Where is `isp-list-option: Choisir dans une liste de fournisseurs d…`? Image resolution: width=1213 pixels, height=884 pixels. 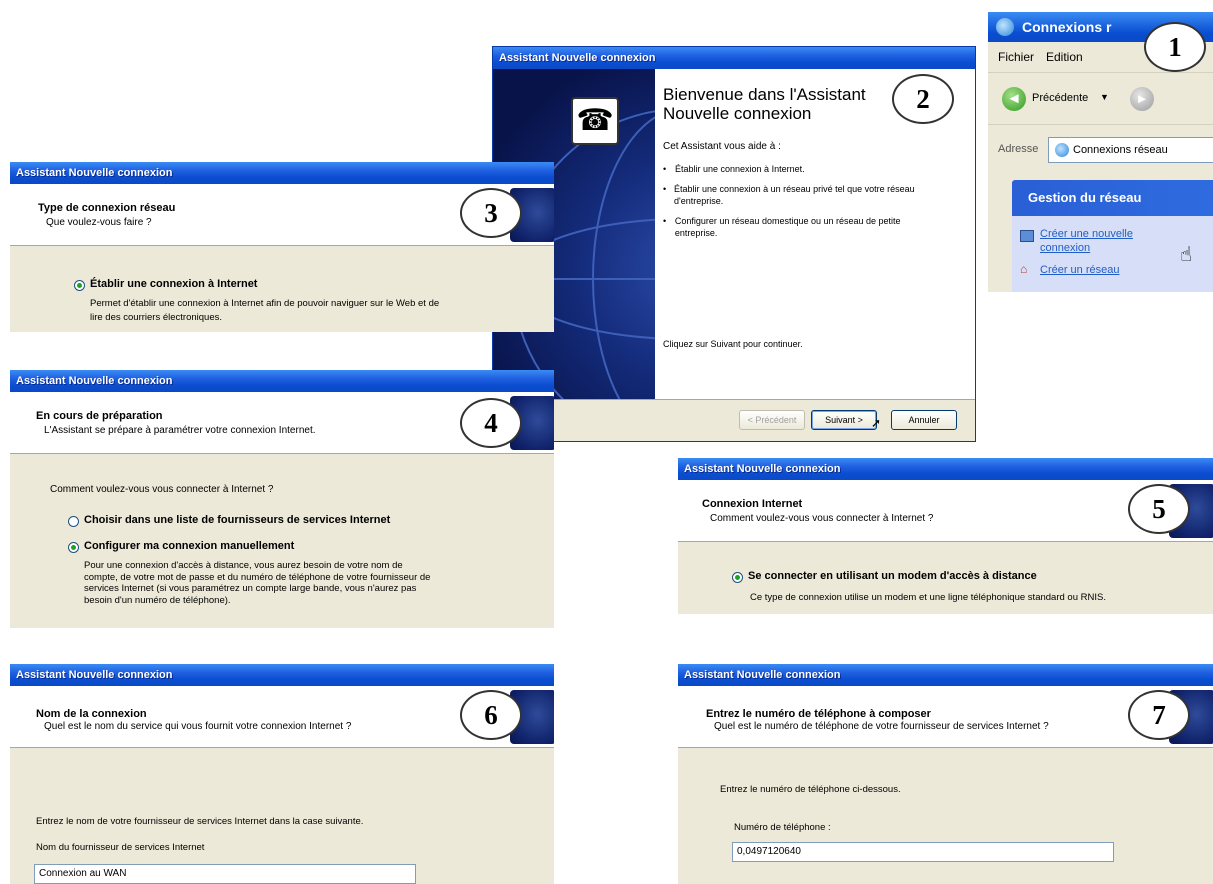 isp-list-option: Choisir dans une liste de fournisseurs d… is located at coordinates (237, 520).